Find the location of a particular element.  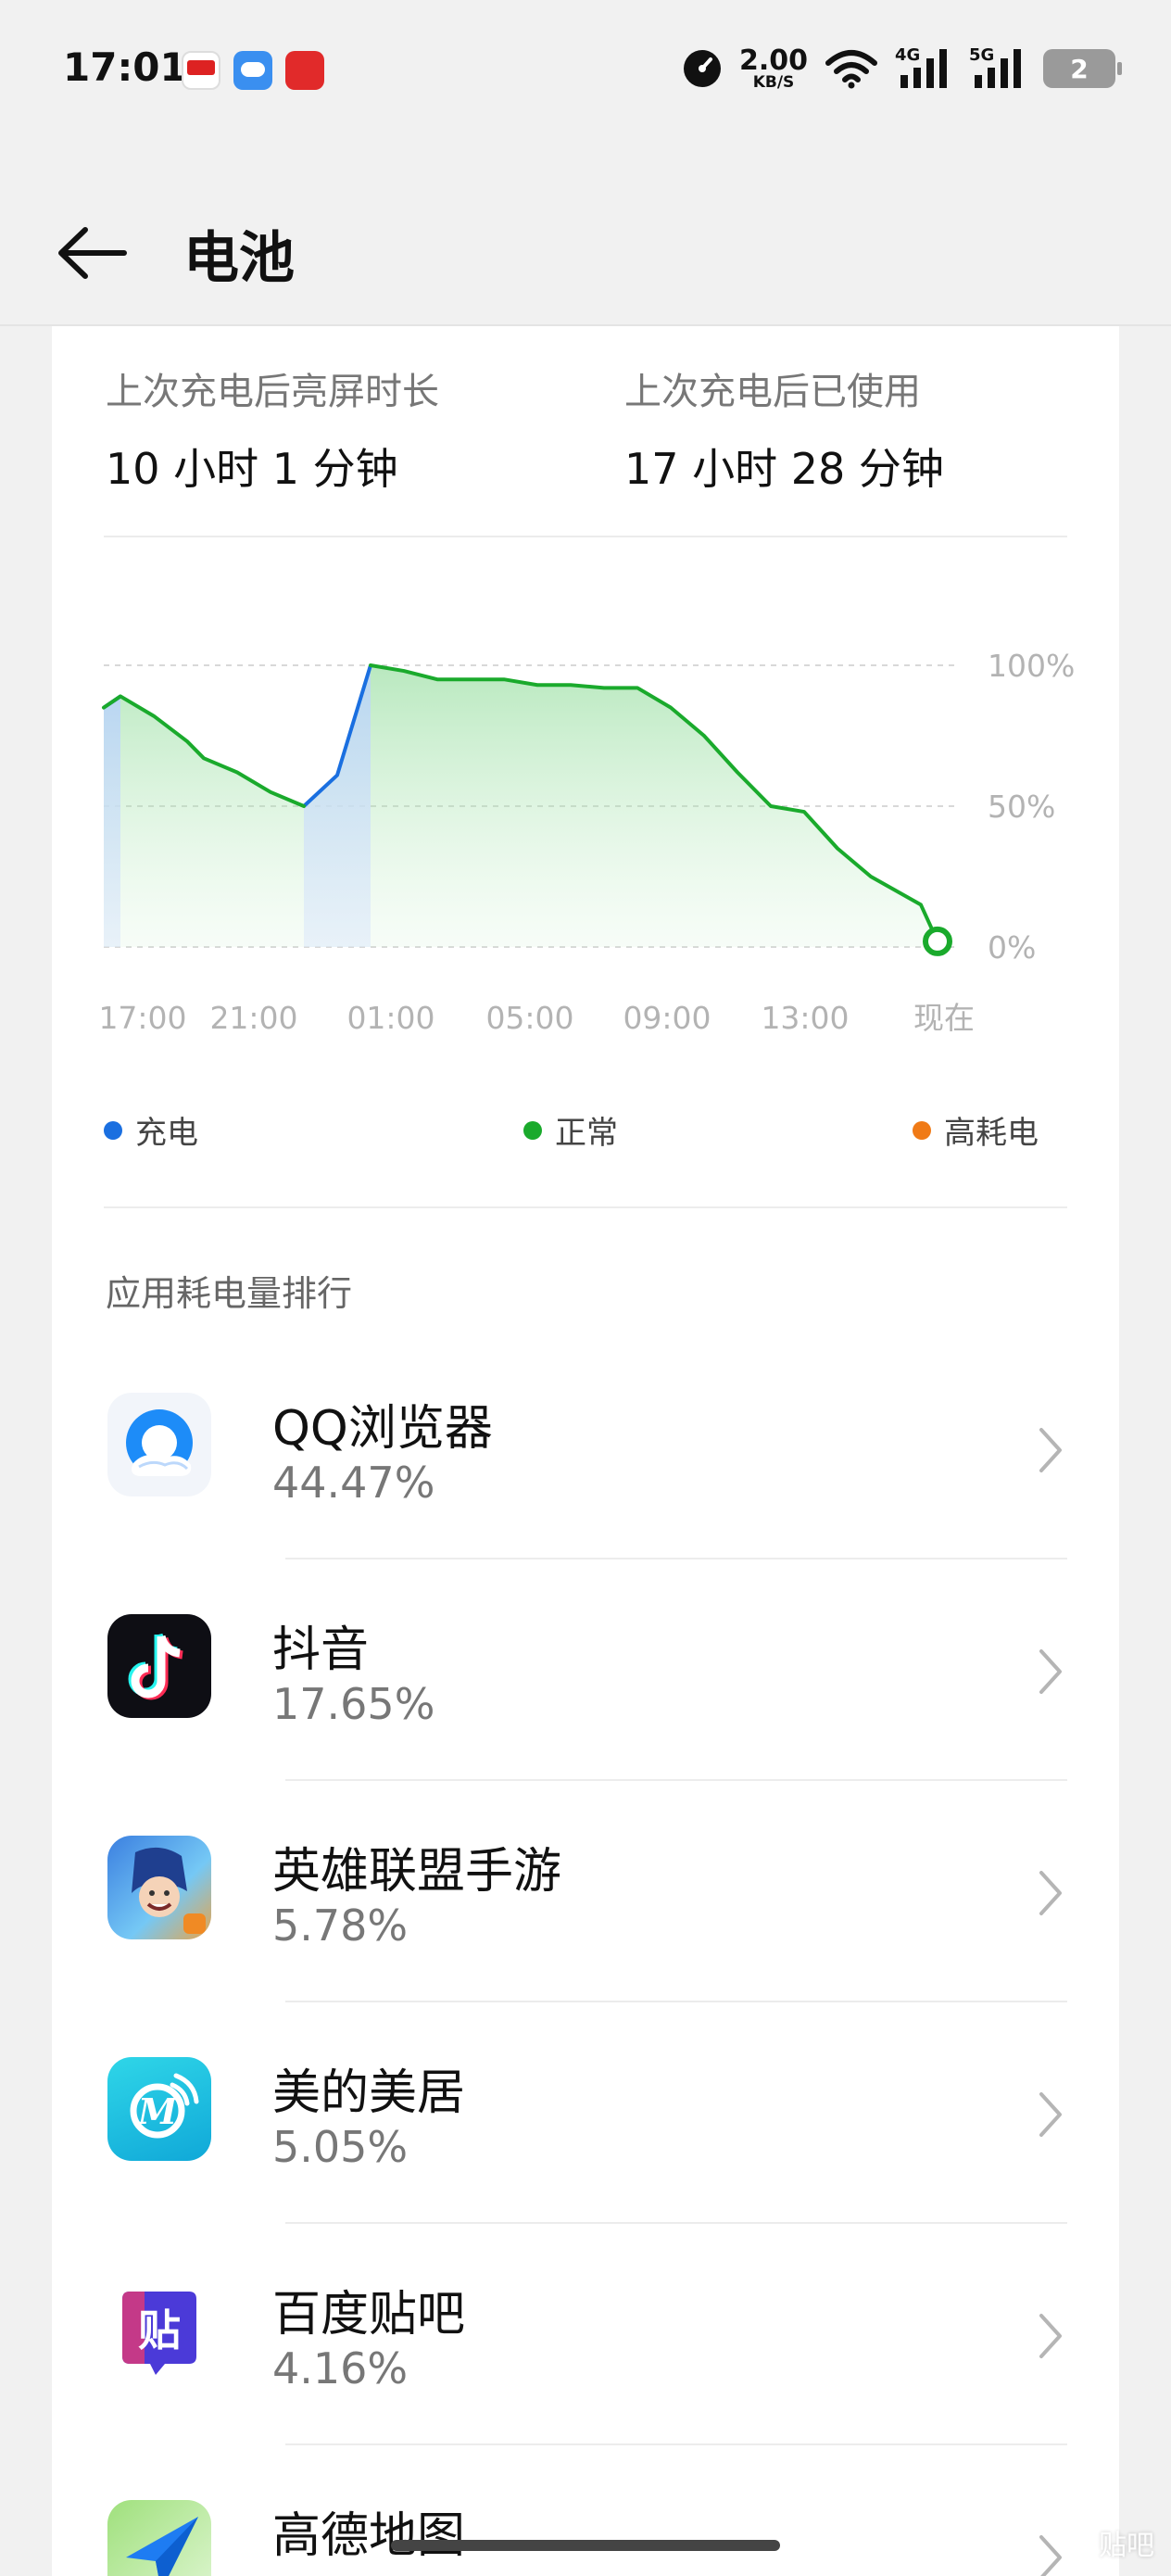

network-speed: 2.00 KB/S is located at coordinates (773, 68).